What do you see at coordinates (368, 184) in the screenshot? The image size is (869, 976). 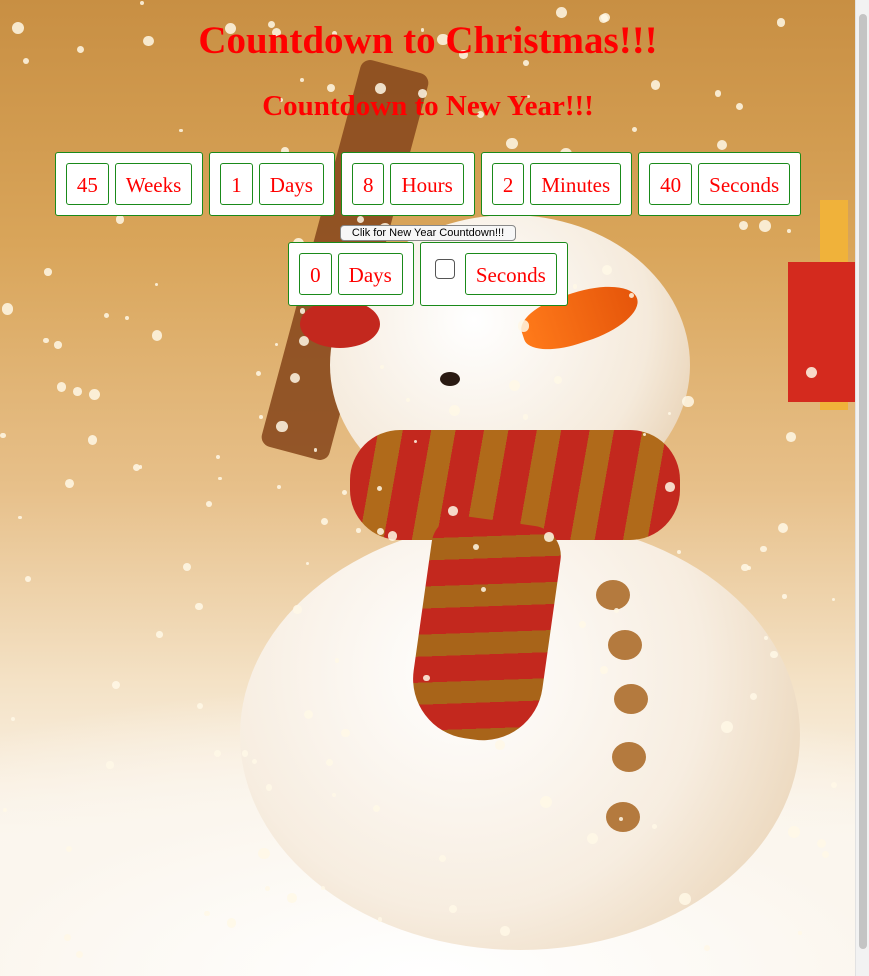 I see `hours-value: 8` at bounding box center [368, 184].